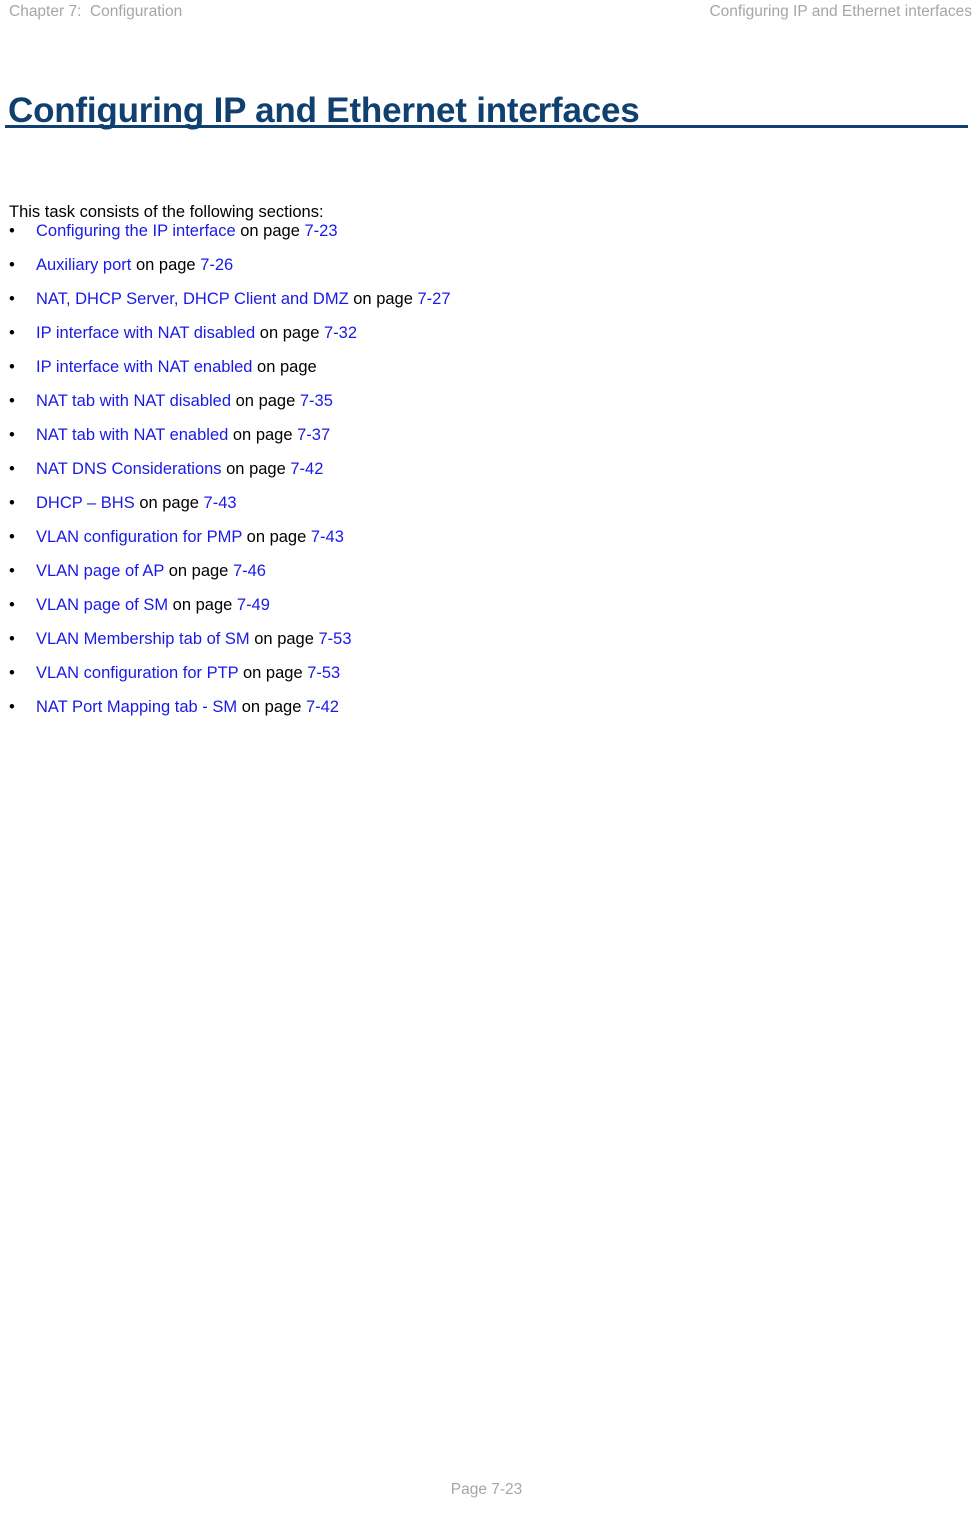 This screenshot has width=973, height=1514. I want to click on section-link: VLAN page of SM, so click(102, 605).